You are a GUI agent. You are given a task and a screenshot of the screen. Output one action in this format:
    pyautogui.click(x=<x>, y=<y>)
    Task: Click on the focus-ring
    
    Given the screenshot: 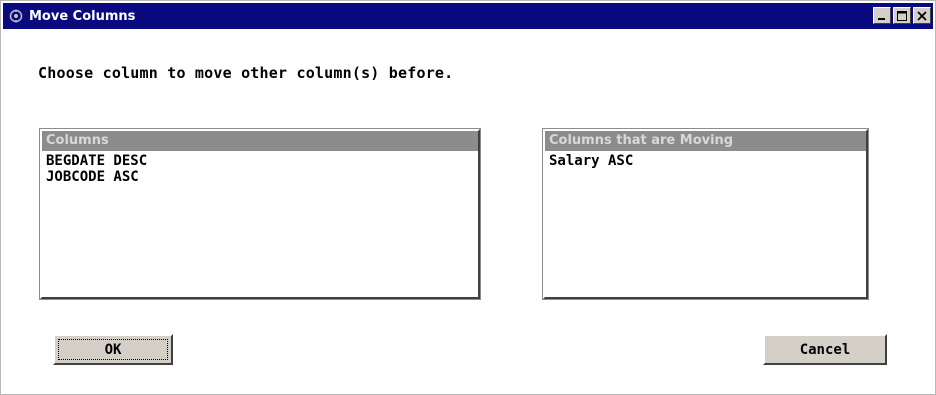 What is the action you would take?
    pyautogui.click(x=113, y=349)
    